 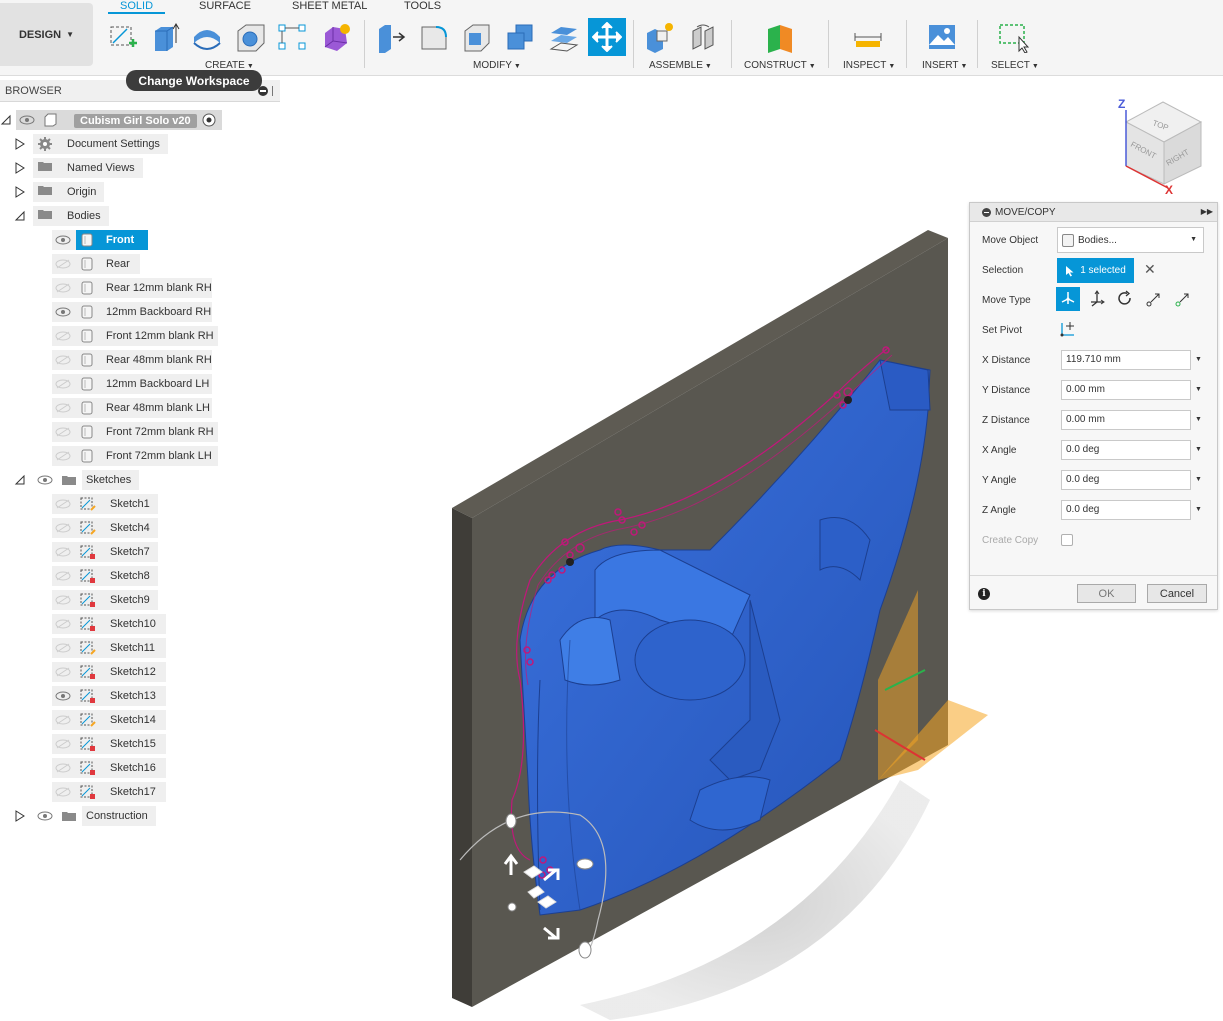 What do you see at coordinates (1095, 270) in the screenshot?
I see `selection-button: 1 selected` at bounding box center [1095, 270].